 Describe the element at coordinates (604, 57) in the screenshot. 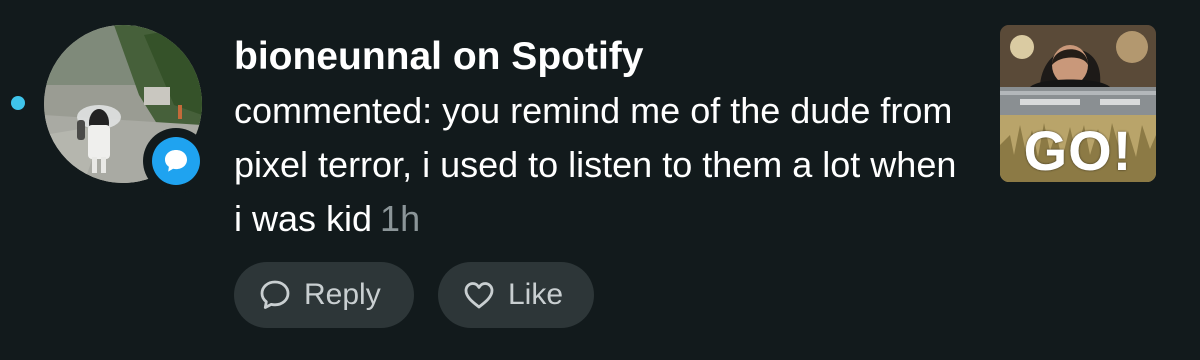

I see `notification-title: bioneunnal on Spotify` at that location.